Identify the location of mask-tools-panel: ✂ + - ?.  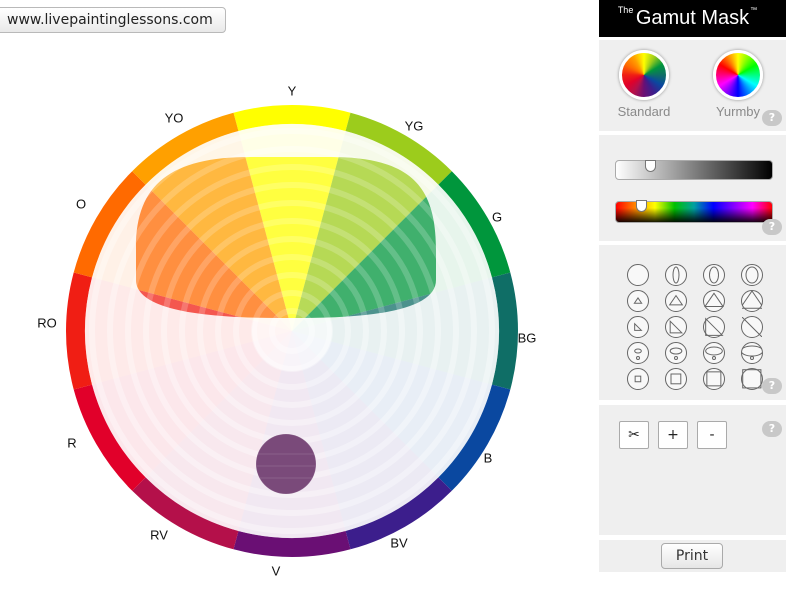
(692, 470).